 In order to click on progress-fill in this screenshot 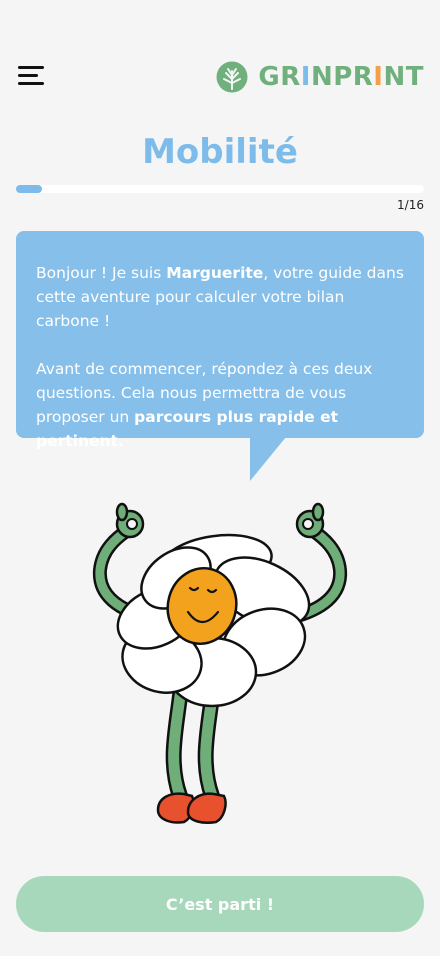, I will do `click(29, 189)`.